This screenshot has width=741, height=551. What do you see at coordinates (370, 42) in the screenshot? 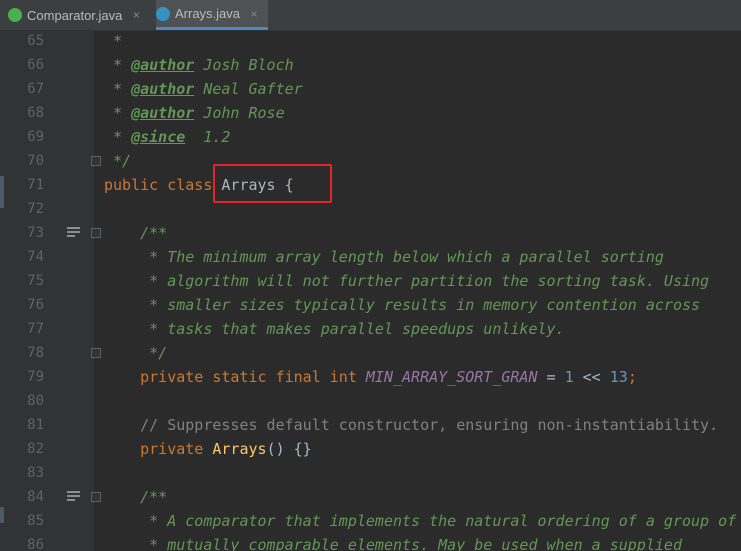
I see `code-line: 65 *` at bounding box center [370, 42].